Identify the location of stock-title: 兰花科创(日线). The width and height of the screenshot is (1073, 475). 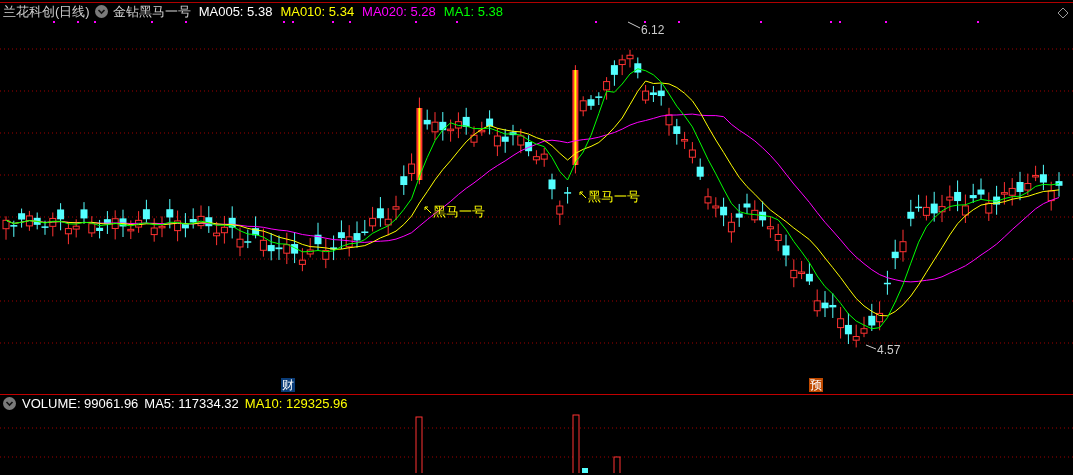
(46, 11).